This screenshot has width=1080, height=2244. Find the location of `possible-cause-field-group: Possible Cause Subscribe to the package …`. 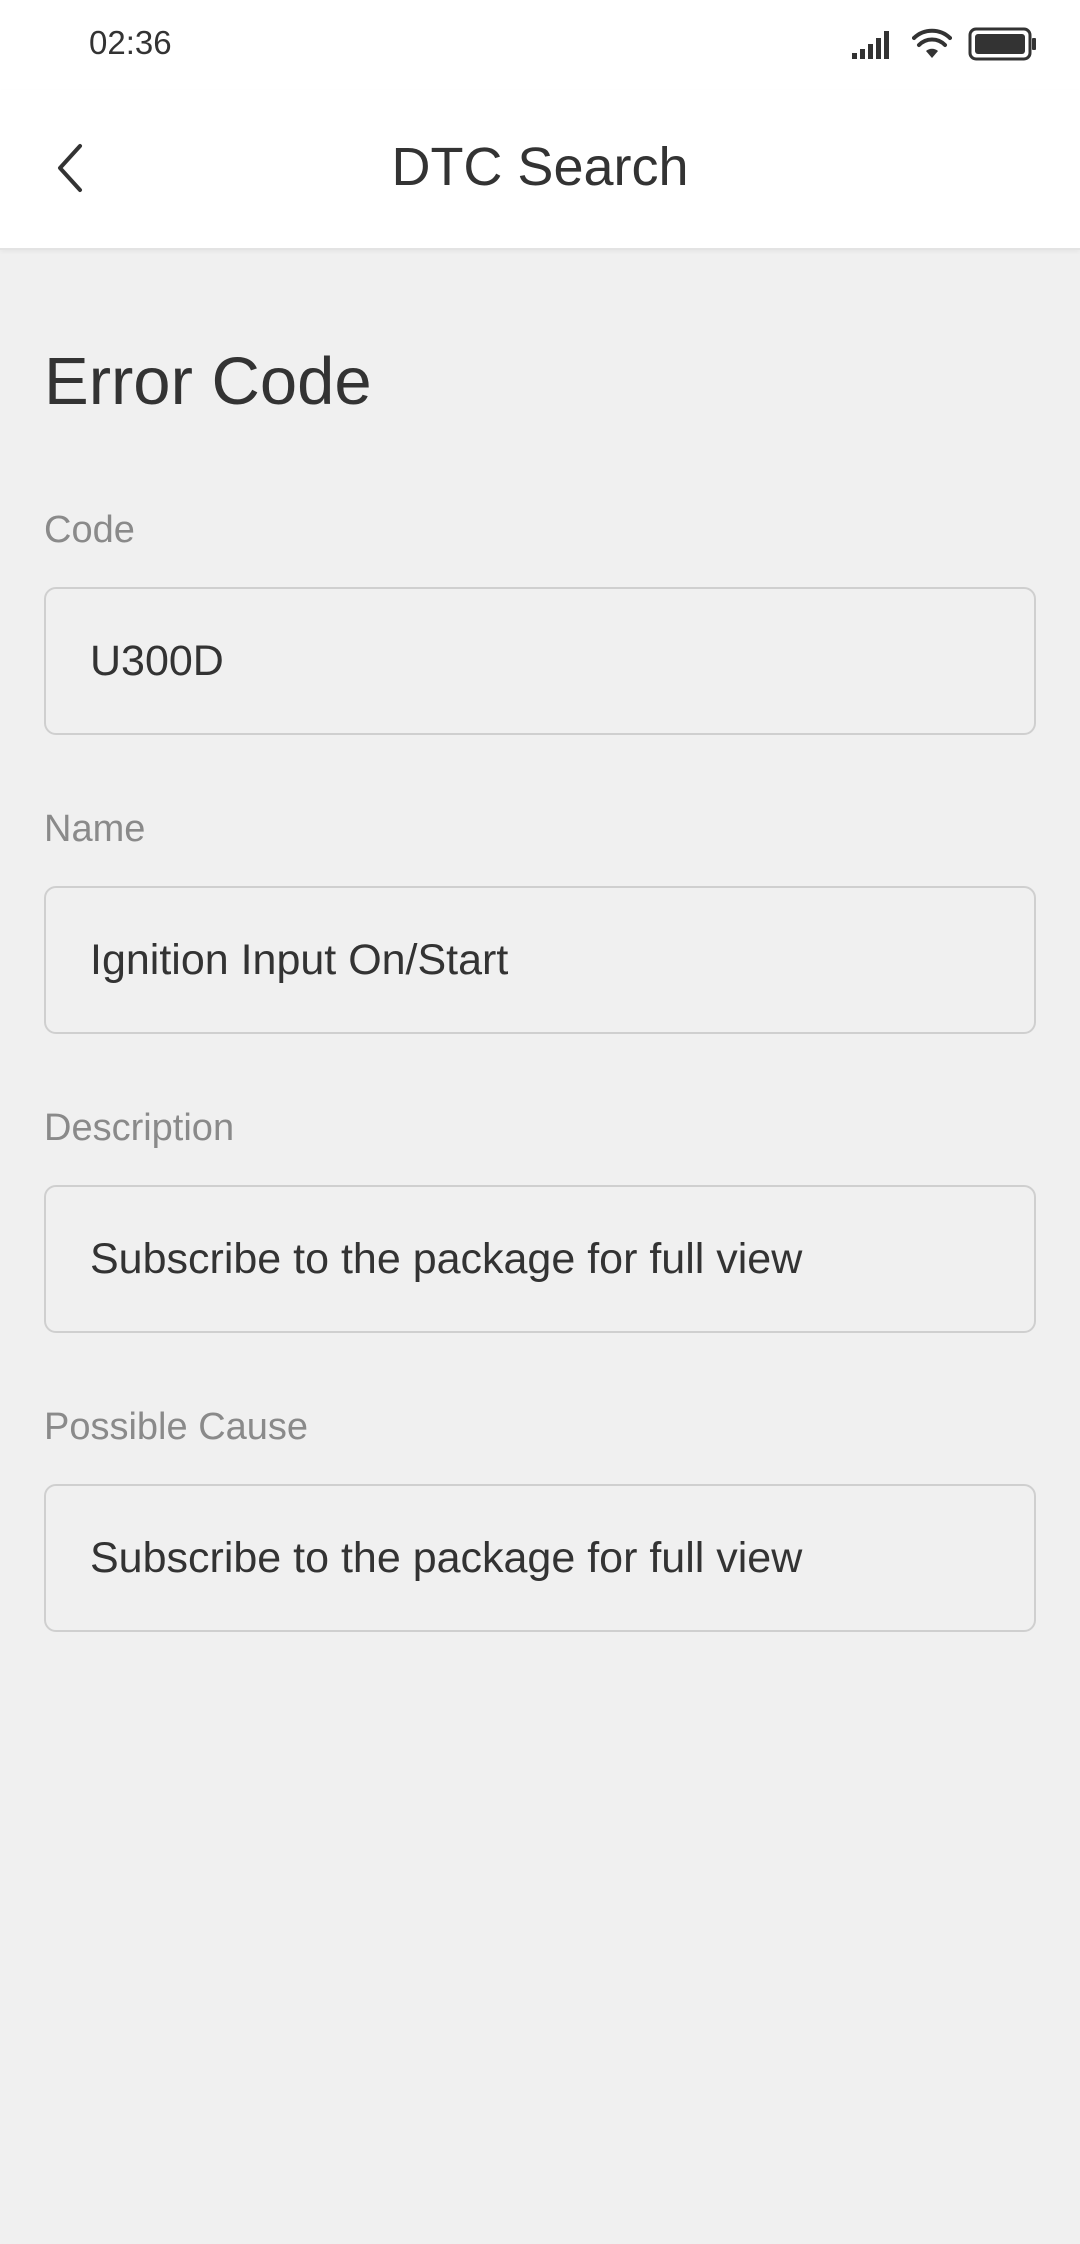

possible-cause-field-group: Possible Cause Subscribe to the package … is located at coordinates (540, 1517).